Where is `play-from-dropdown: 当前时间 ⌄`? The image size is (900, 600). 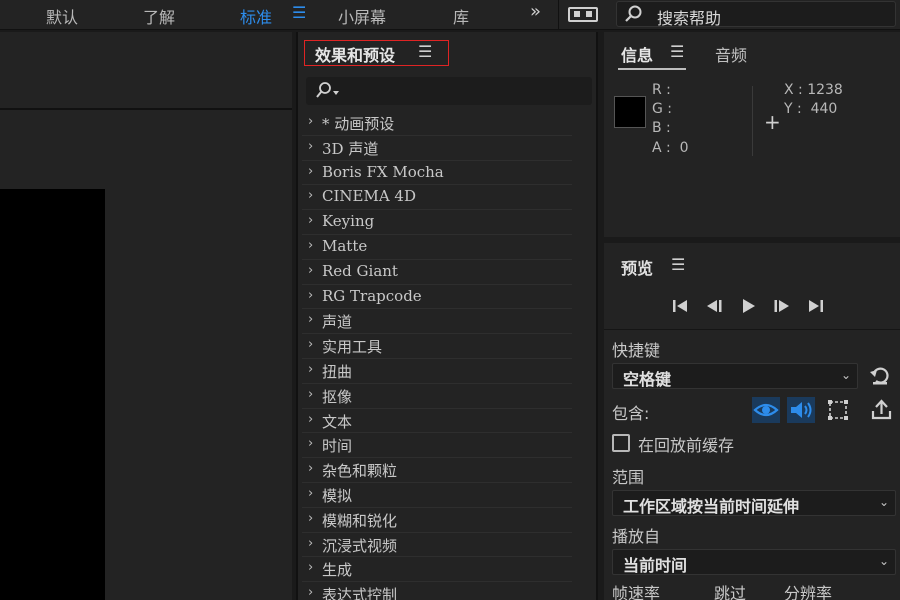
play-from-dropdown: 当前时间 ⌄ is located at coordinates (754, 562).